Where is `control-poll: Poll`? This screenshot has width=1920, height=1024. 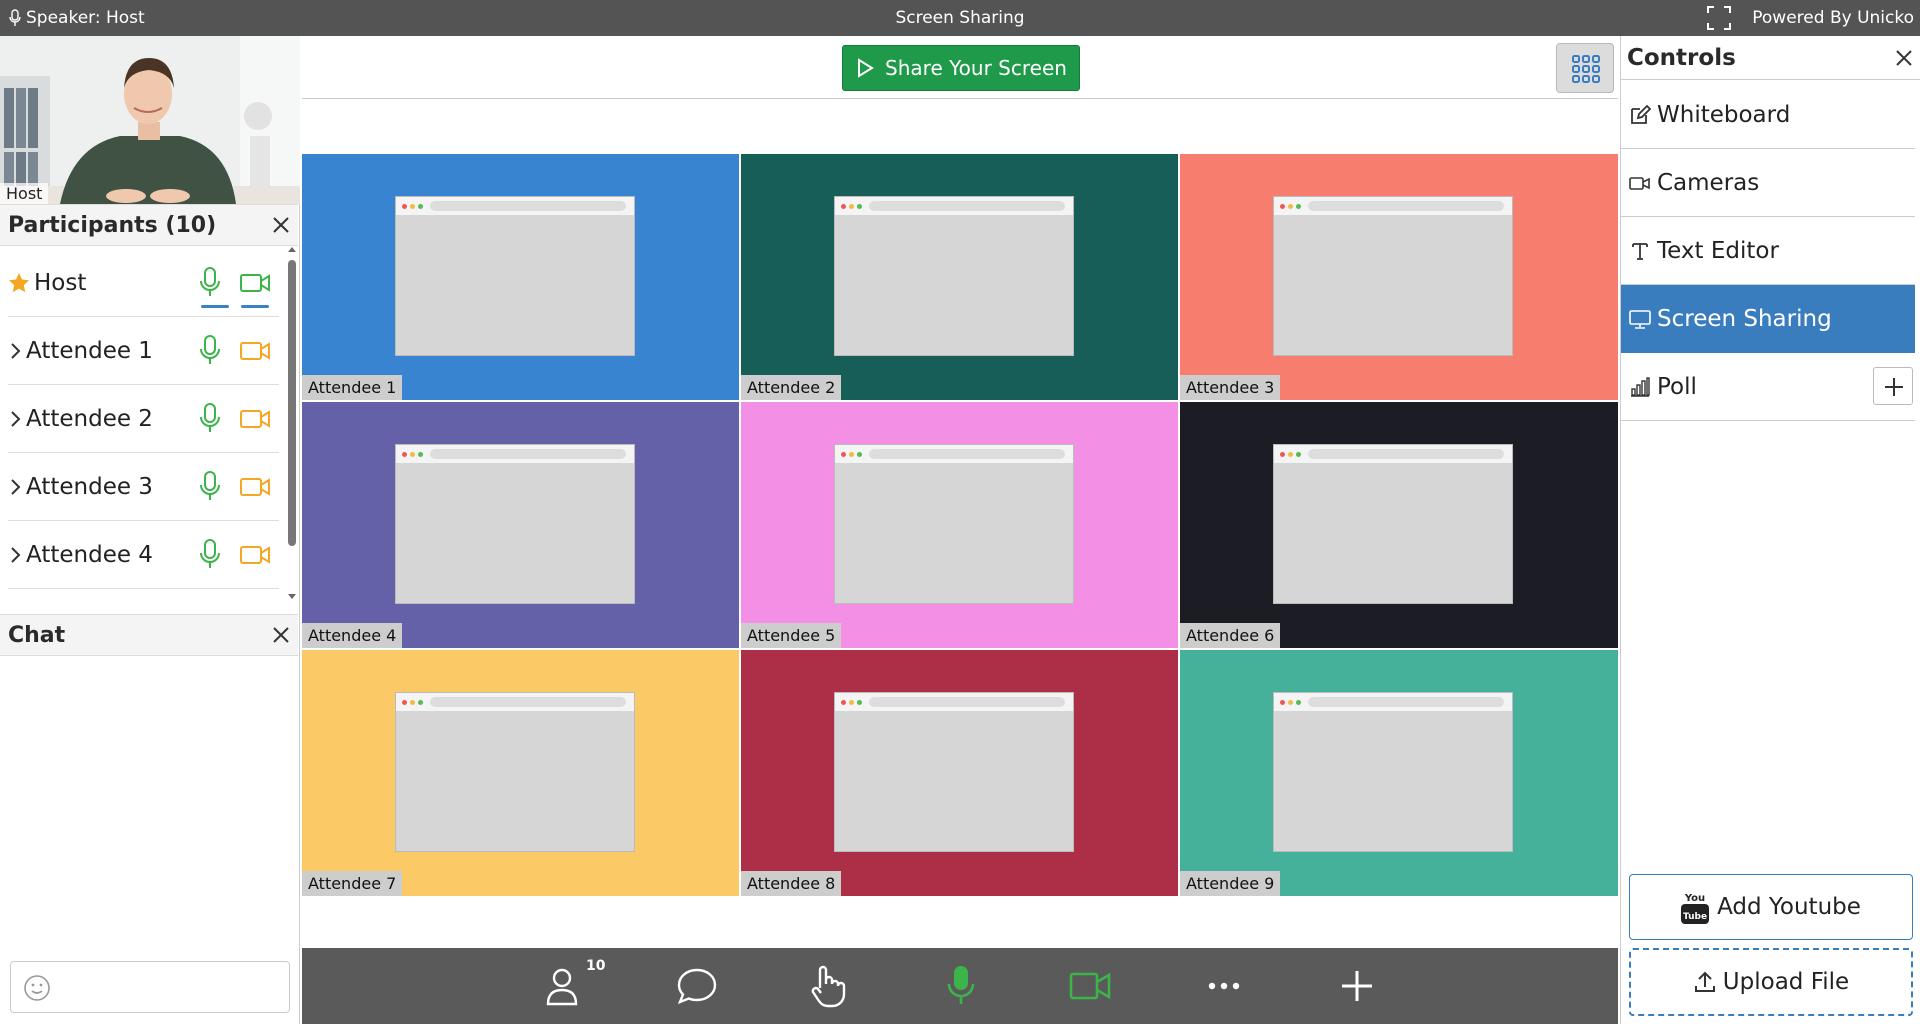 control-poll: Poll is located at coordinates (1768, 387).